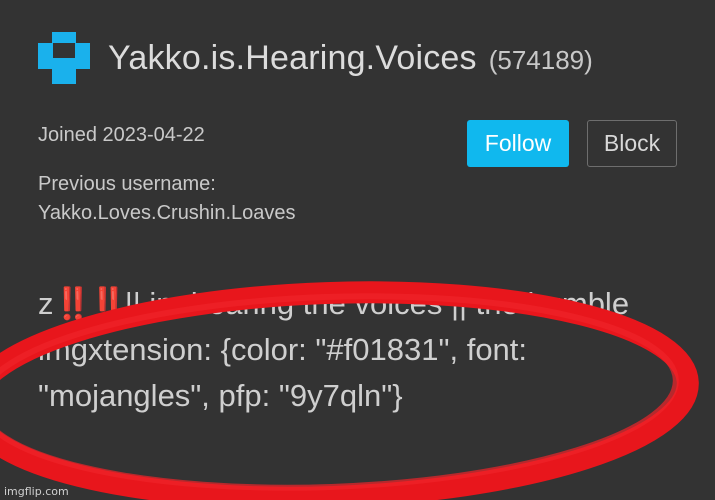 The width and height of the screenshot is (715, 500). Describe the element at coordinates (540, 59) in the screenshot. I see `profile-user-id: (574189)` at that location.